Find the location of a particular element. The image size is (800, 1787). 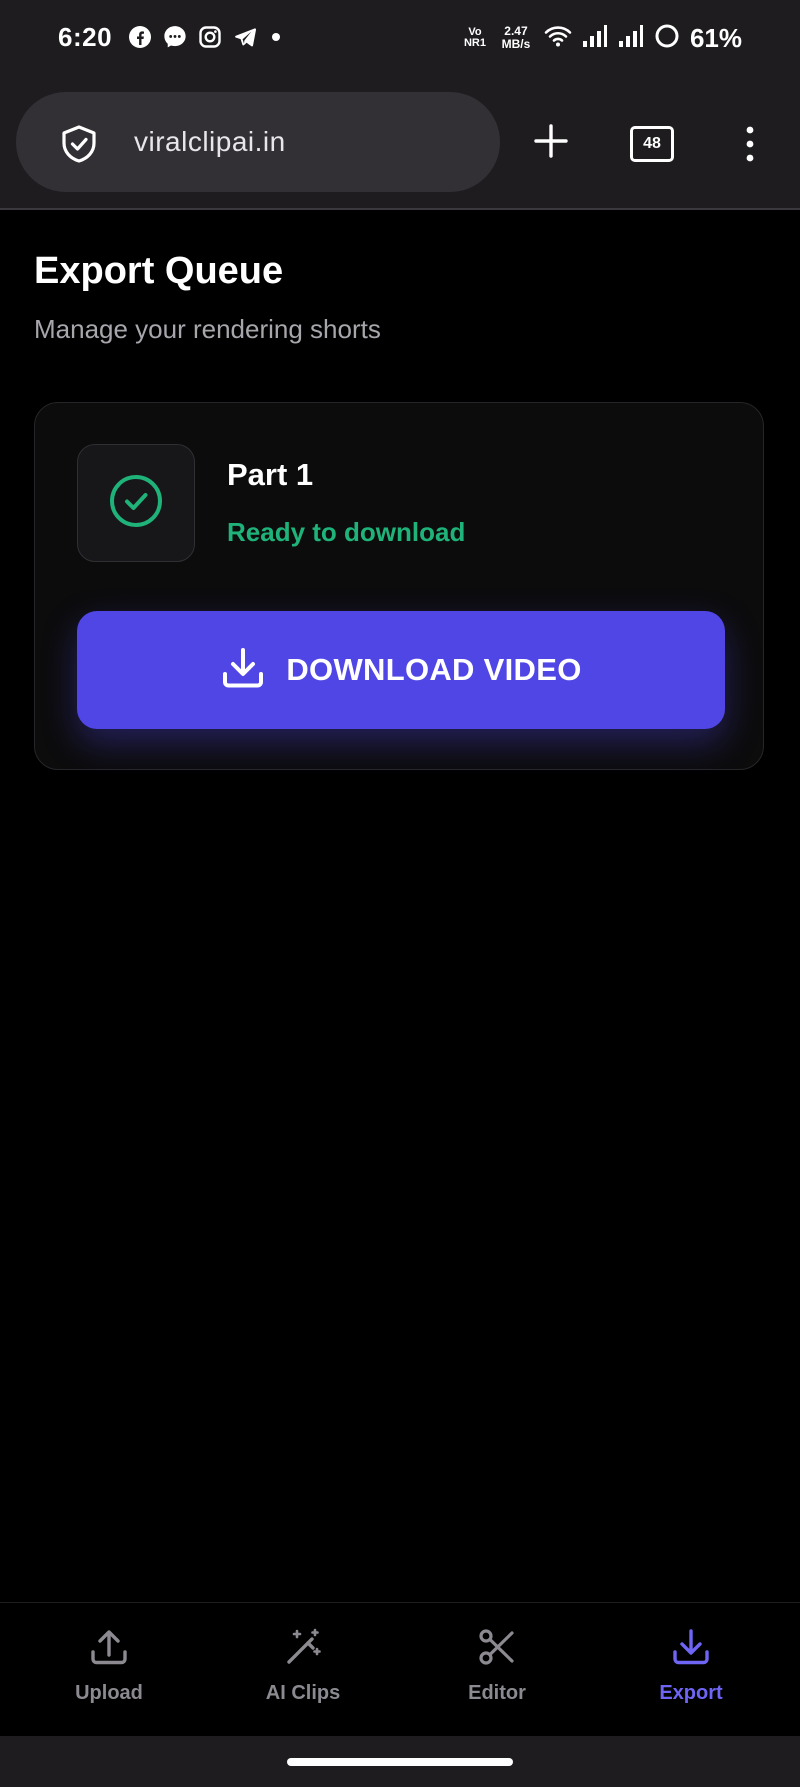

bottom-nav: Upload AI Clips Editor Export is located at coordinates (400, 1669).